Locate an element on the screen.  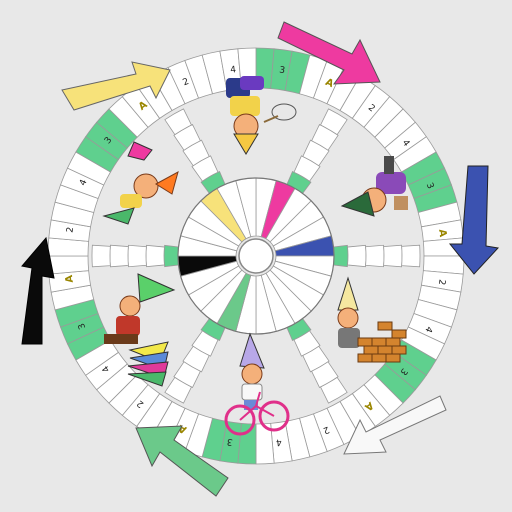
track-cell is located at coordinates (68, 265).